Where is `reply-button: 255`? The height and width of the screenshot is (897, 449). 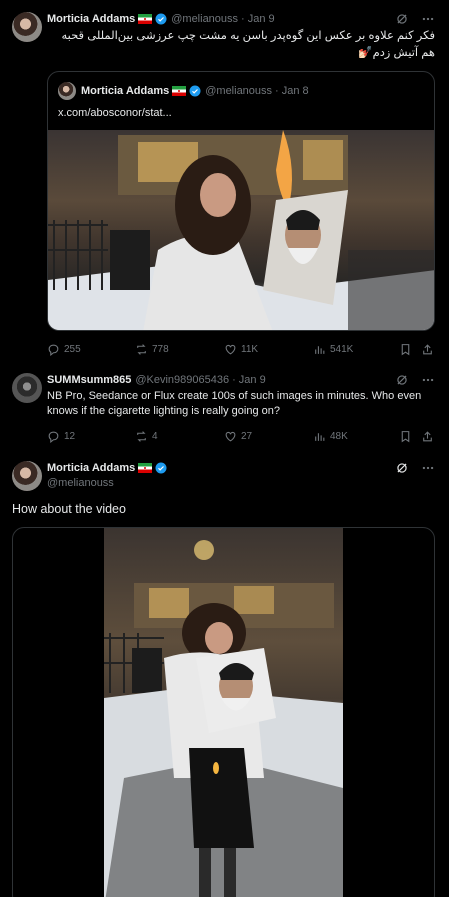 reply-button: 255 is located at coordinates (64, 349).